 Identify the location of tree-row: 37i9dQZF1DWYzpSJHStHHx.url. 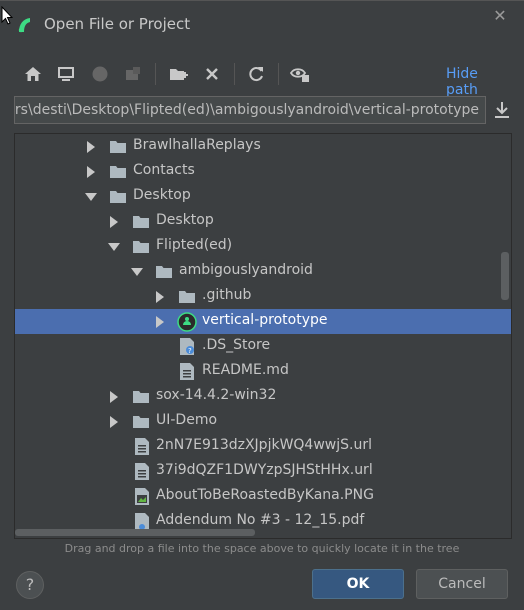
(263, 471).